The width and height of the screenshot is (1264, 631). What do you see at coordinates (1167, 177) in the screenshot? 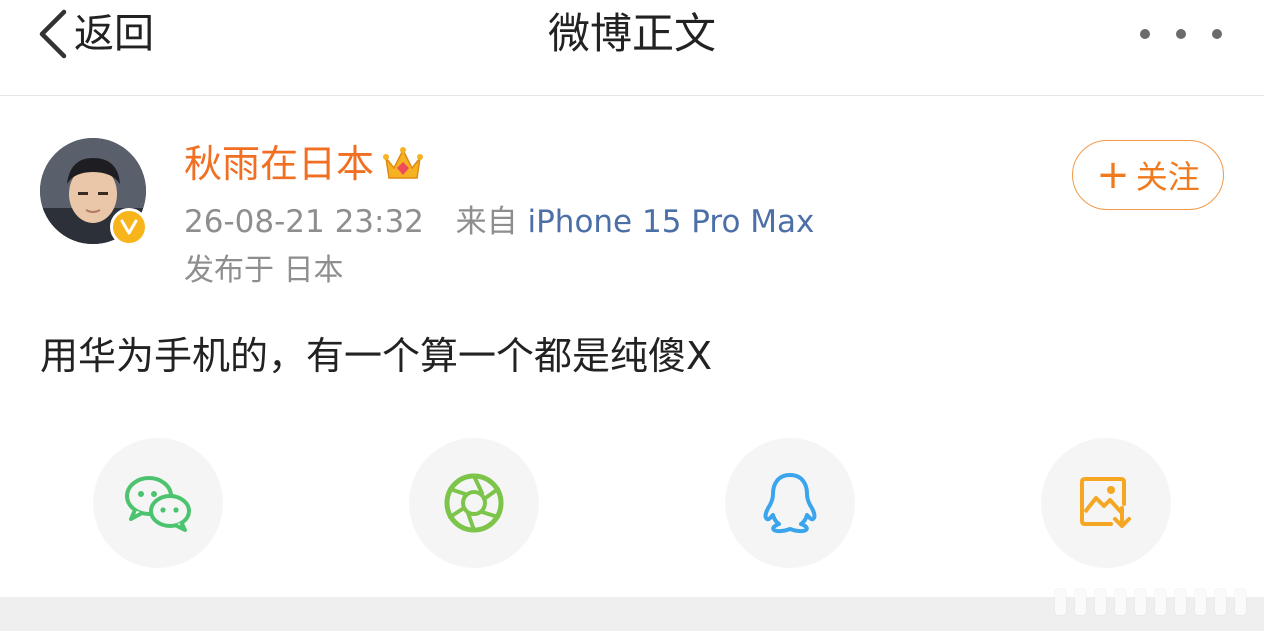
I see `follow-label: 关注` at bounding box center [1167, 177].